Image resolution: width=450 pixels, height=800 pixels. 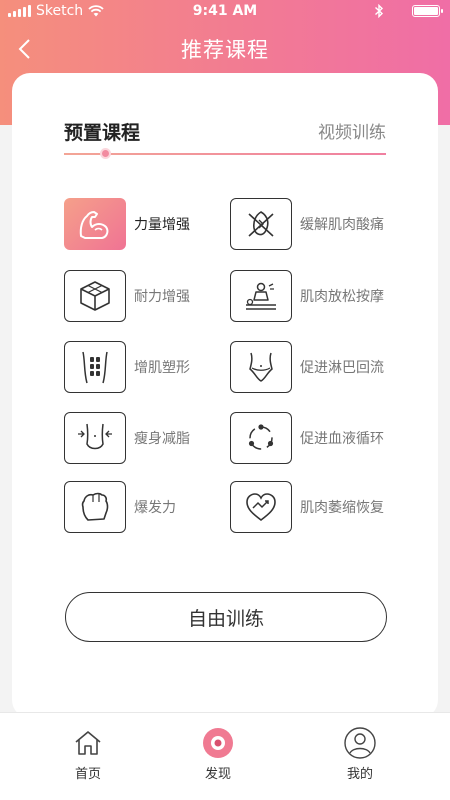 I want to click on tab-home: 首页, so click(x=88, y=754).